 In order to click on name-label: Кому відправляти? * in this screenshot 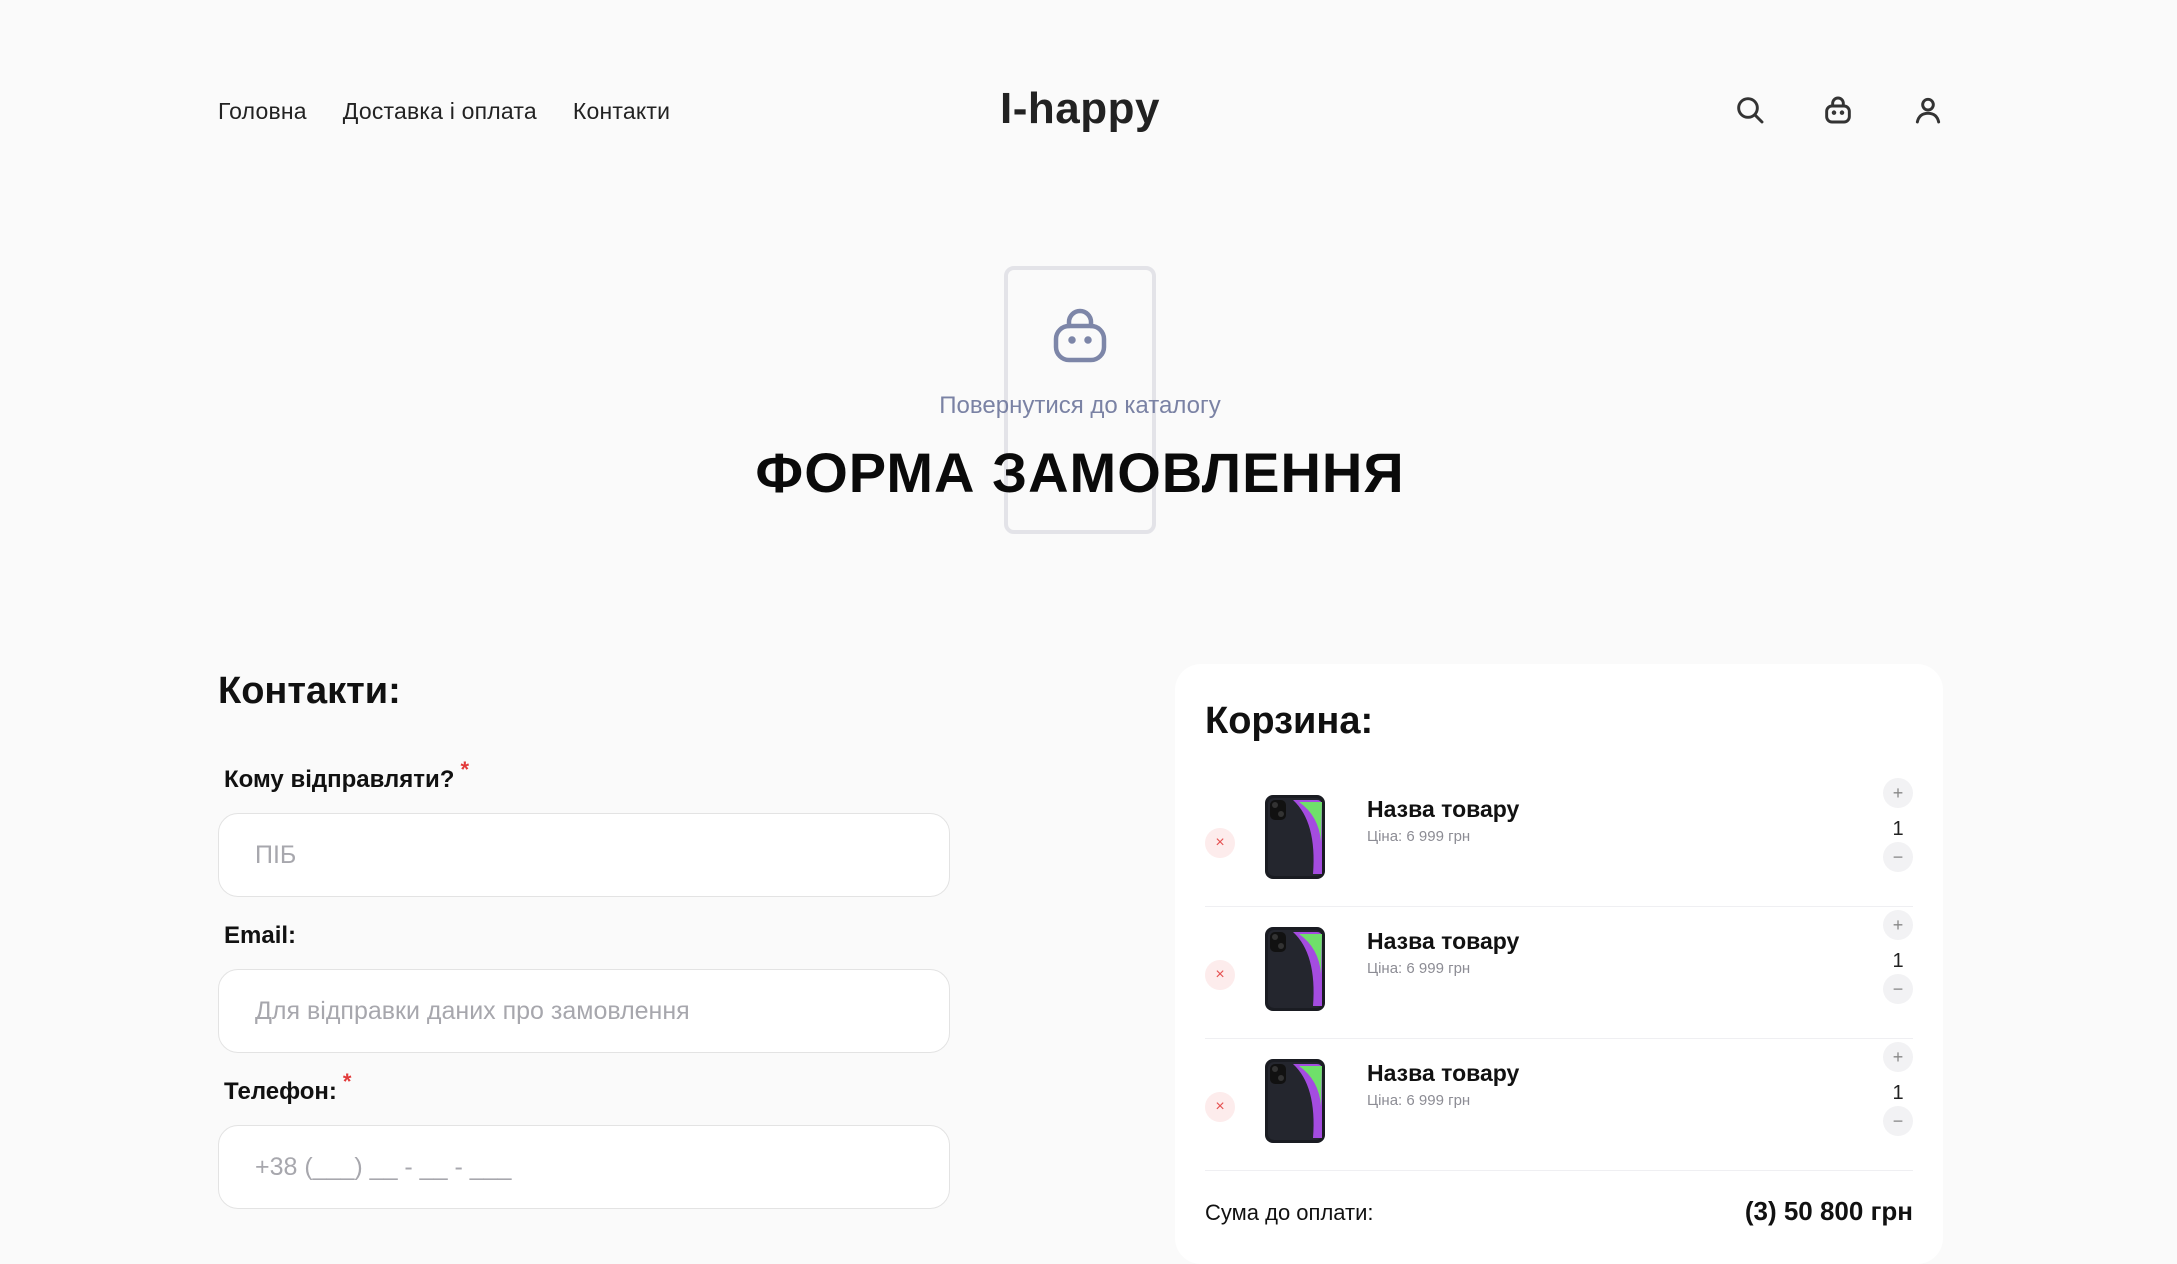, I will do `click(346, 775)`.